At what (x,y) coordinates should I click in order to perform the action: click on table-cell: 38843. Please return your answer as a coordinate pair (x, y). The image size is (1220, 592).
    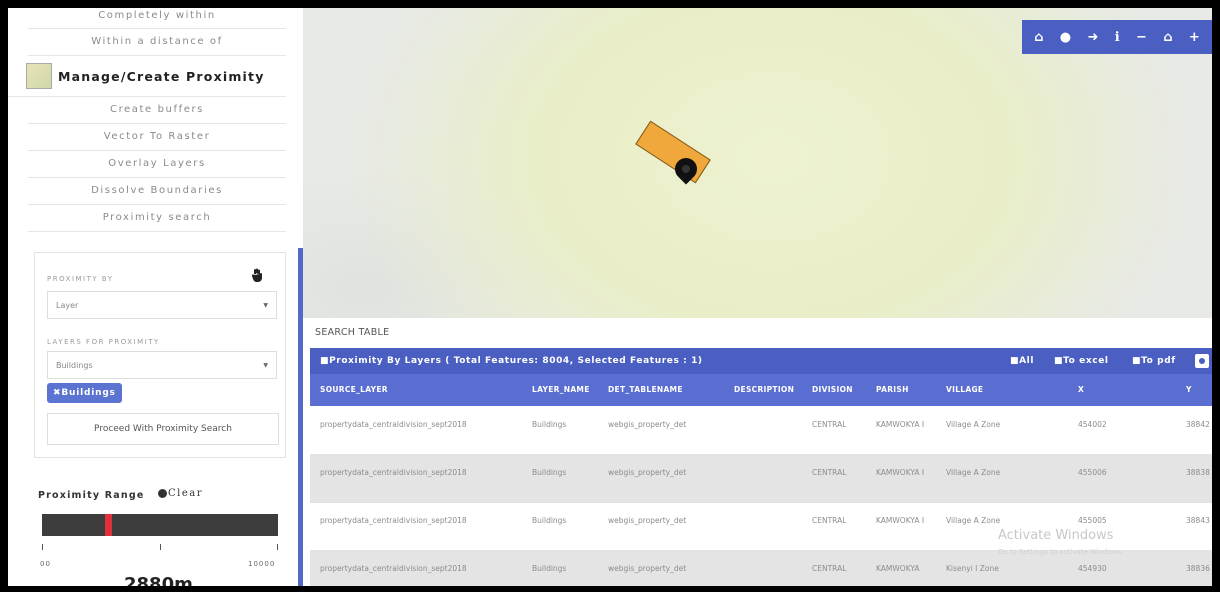
    Looking at the image, I should click on (1198, 520).